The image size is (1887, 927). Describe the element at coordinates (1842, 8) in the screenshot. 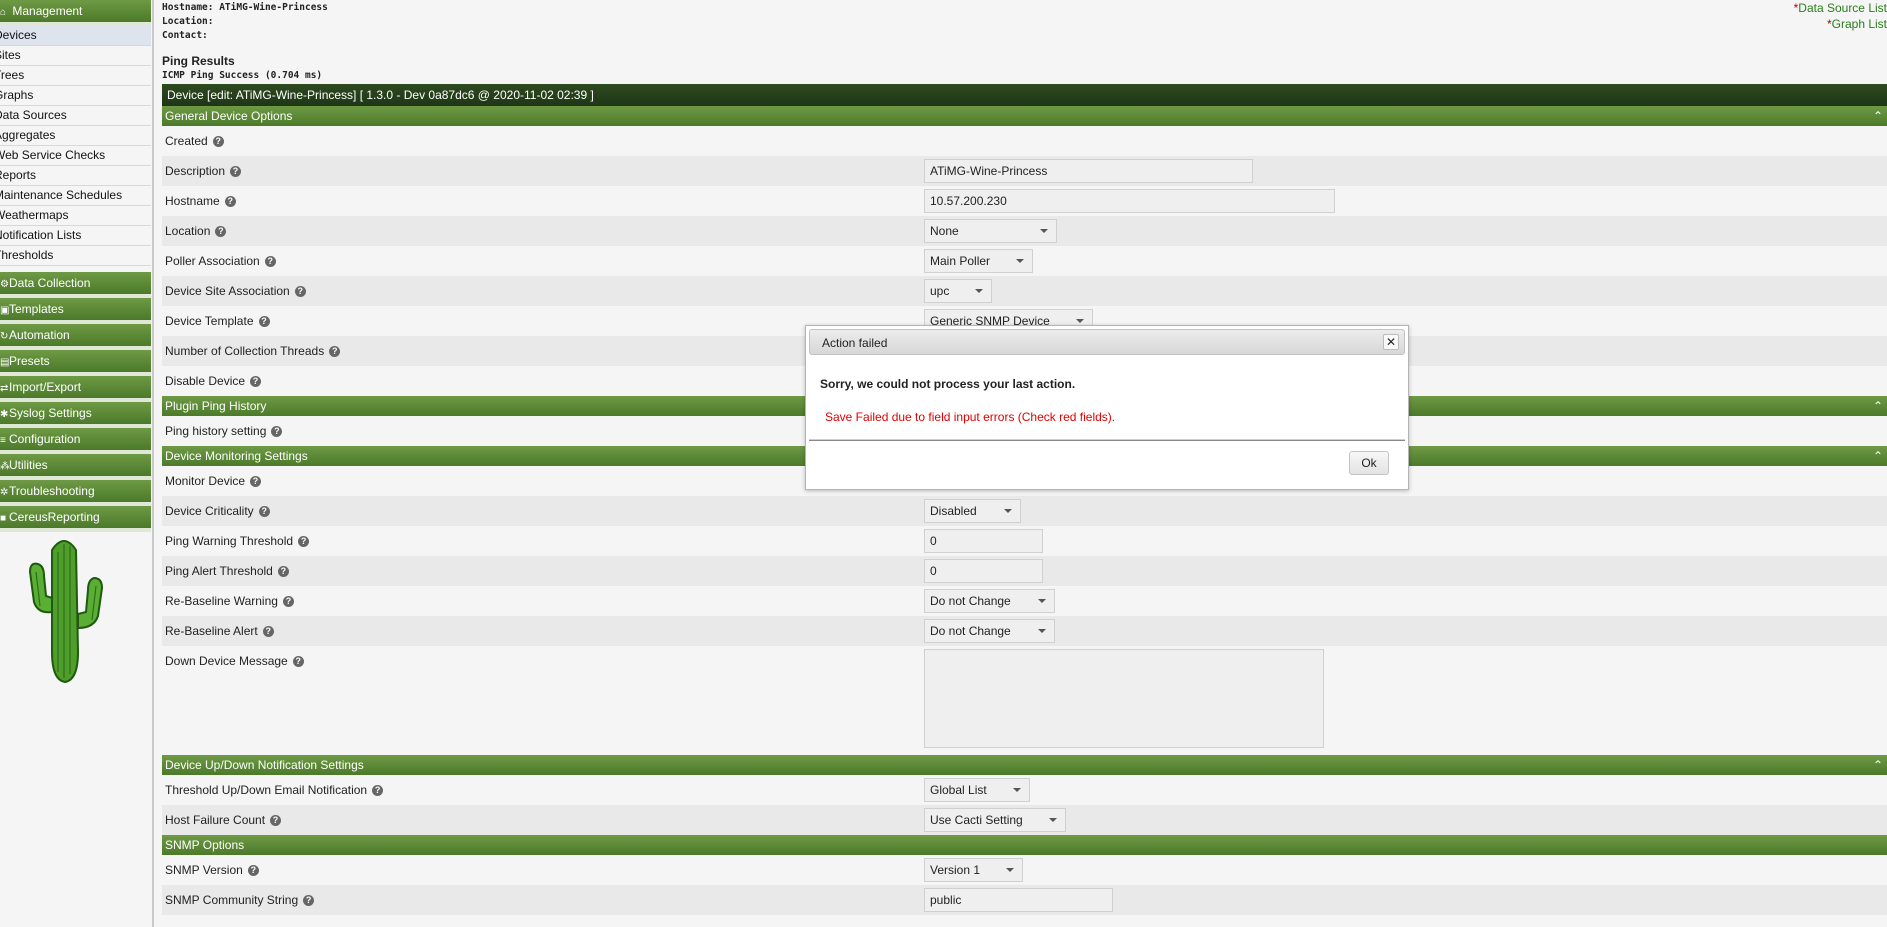

I see `data-source-list-link: Data Source List` at that location.